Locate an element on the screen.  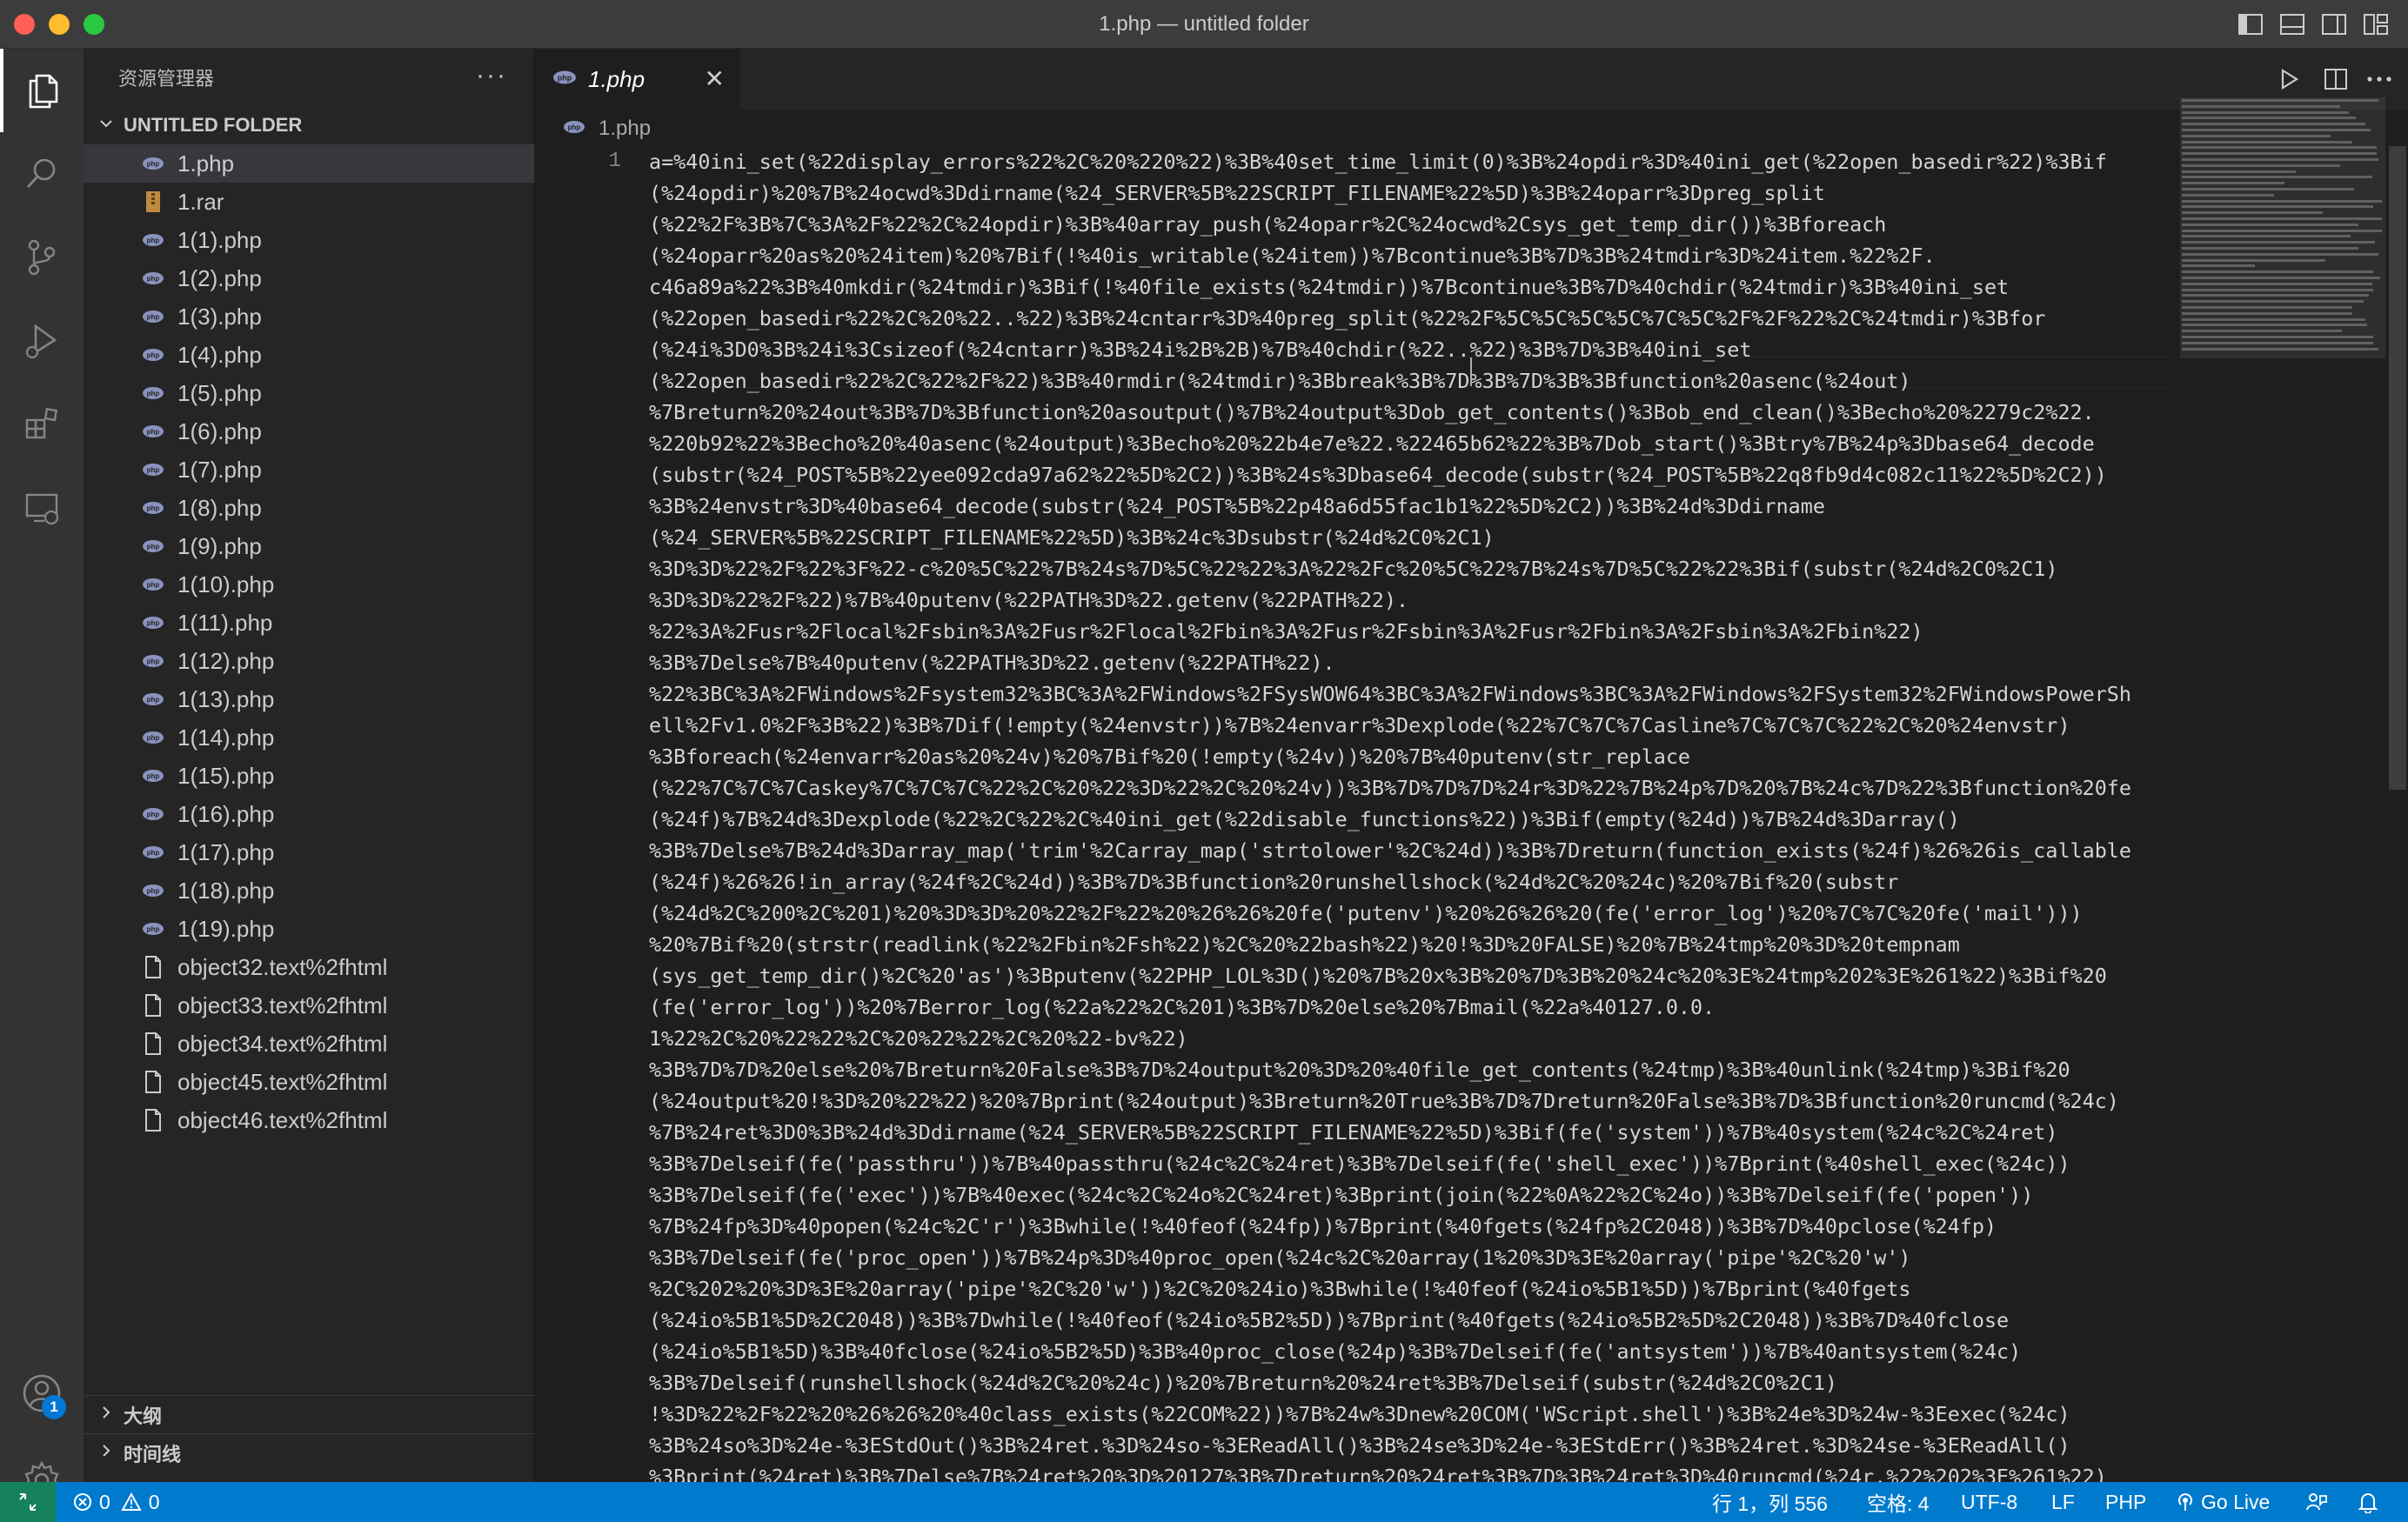
end-of-line: LF is located at coordinates (2063, 1502).